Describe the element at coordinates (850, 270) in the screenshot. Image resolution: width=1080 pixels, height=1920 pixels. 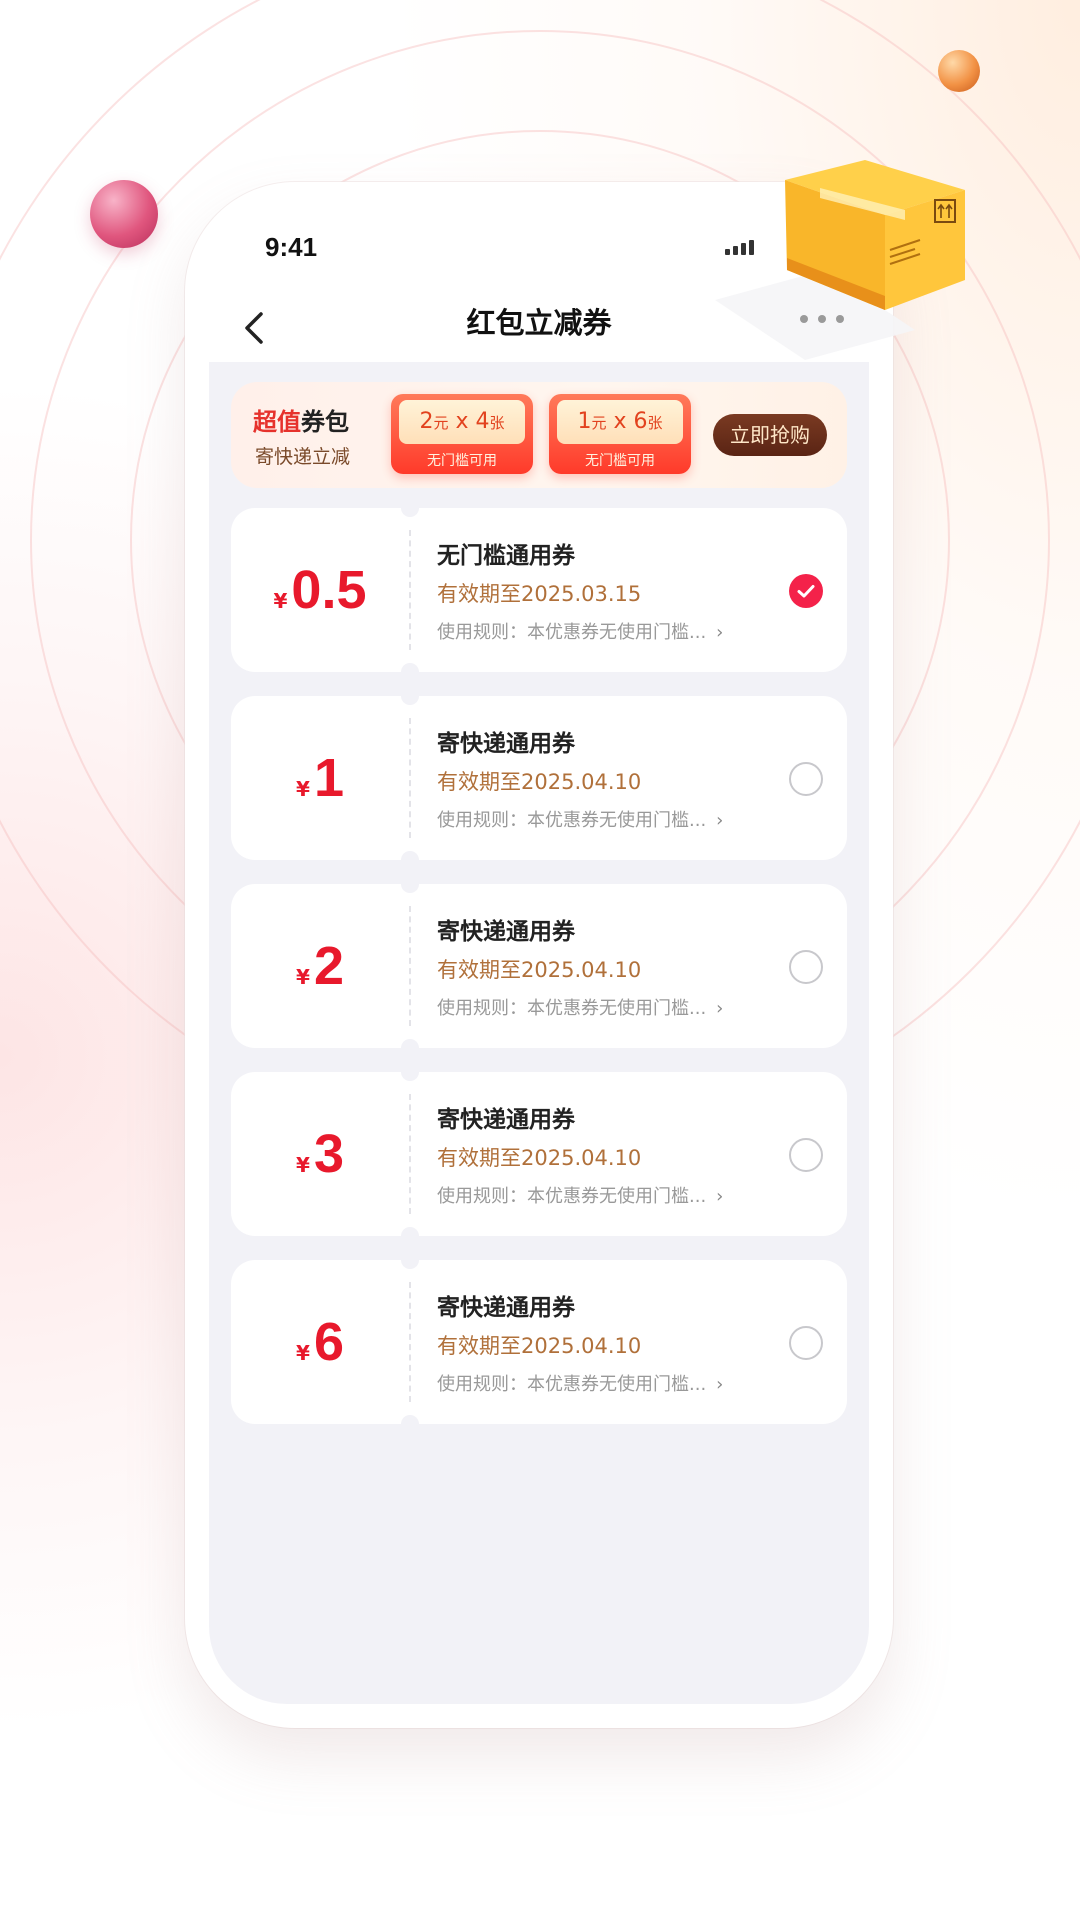
I see `package-box-icon` at that location.